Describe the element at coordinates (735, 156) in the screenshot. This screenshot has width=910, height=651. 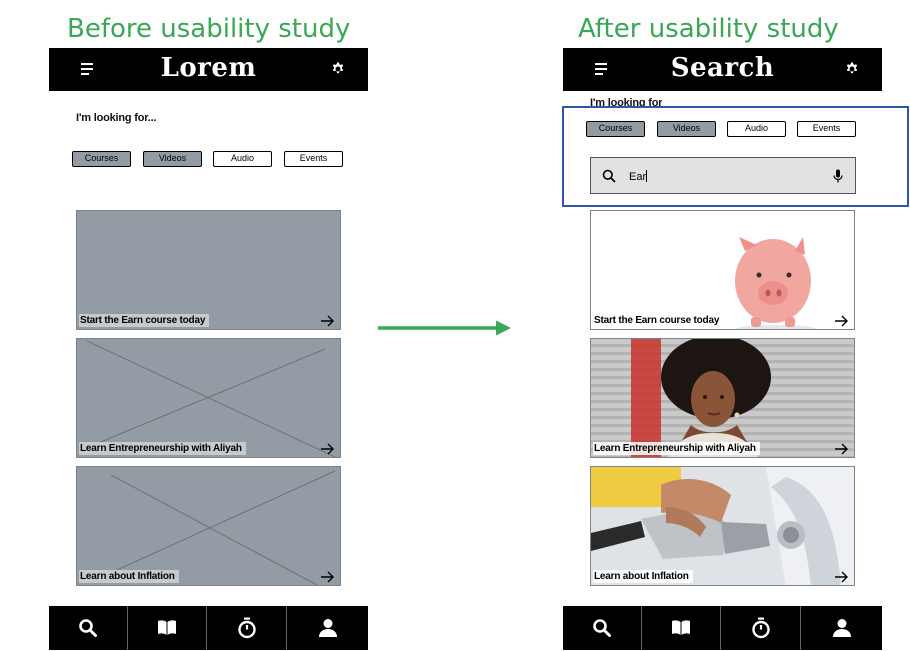
I see `change-highlight-box` at that location.